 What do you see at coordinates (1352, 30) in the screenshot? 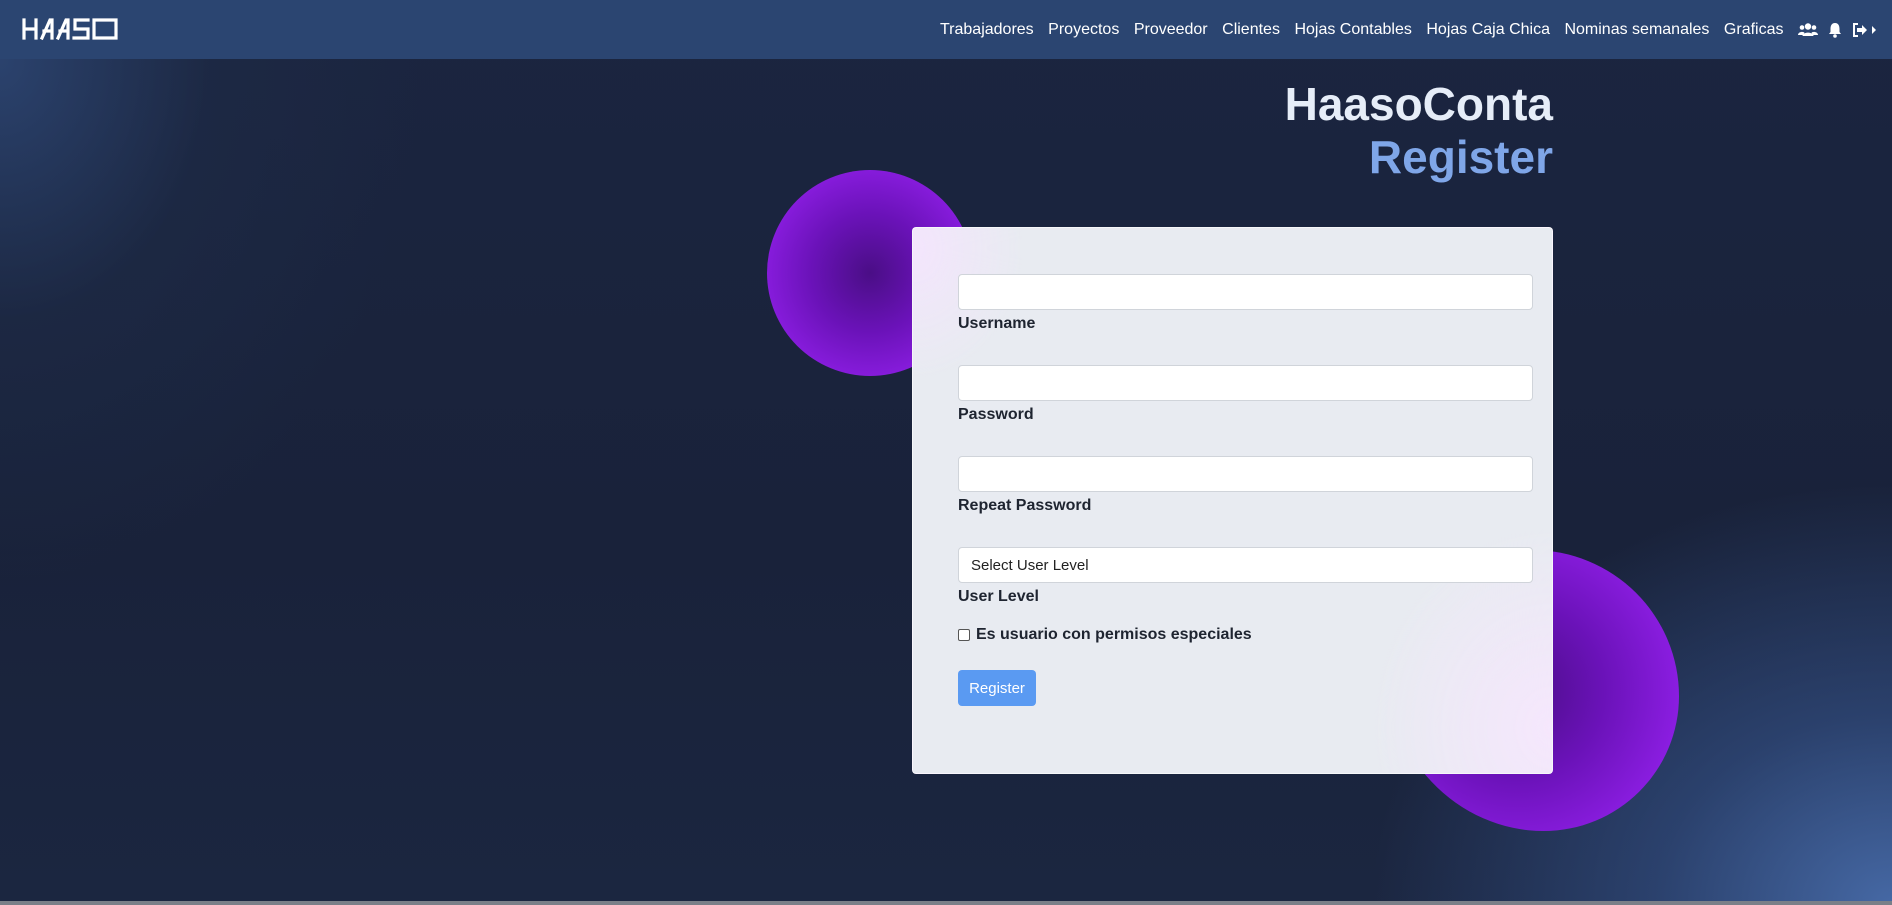
I see `nav-link-hojas-contables: Hojas Contables` at bounding box center [1352, 30].